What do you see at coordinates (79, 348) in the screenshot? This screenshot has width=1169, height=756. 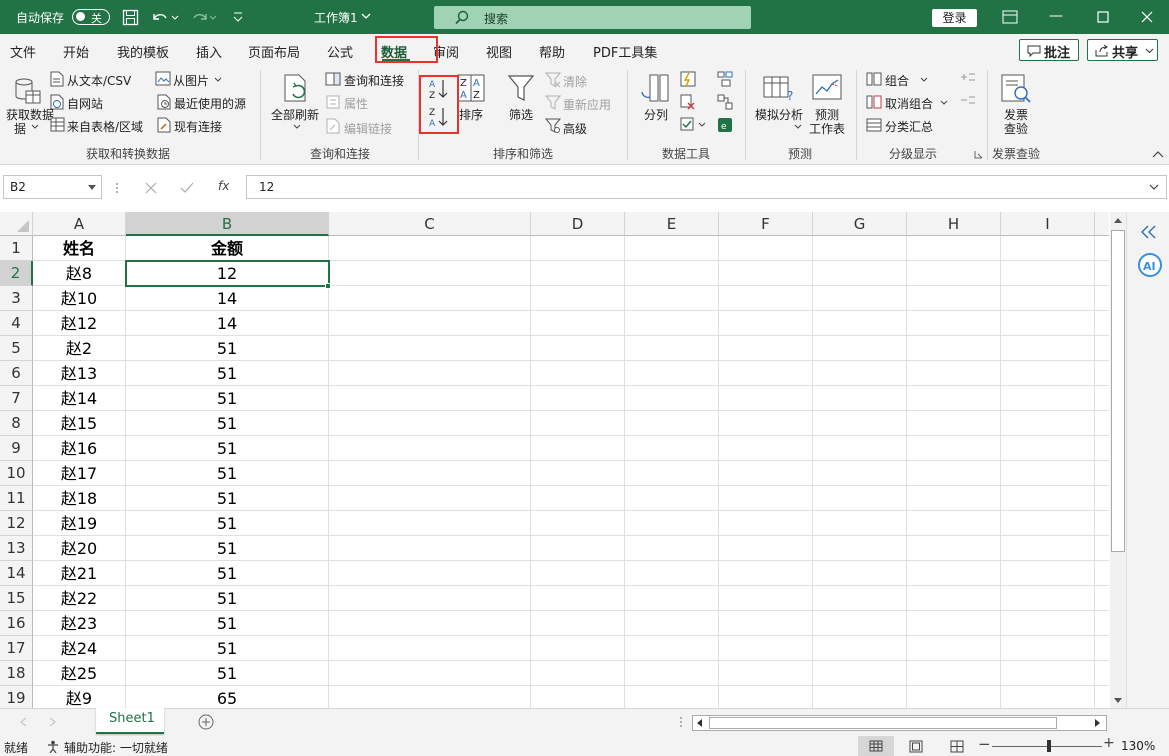 I see `cell-name: 赵2` at bounding box center [79, 348].